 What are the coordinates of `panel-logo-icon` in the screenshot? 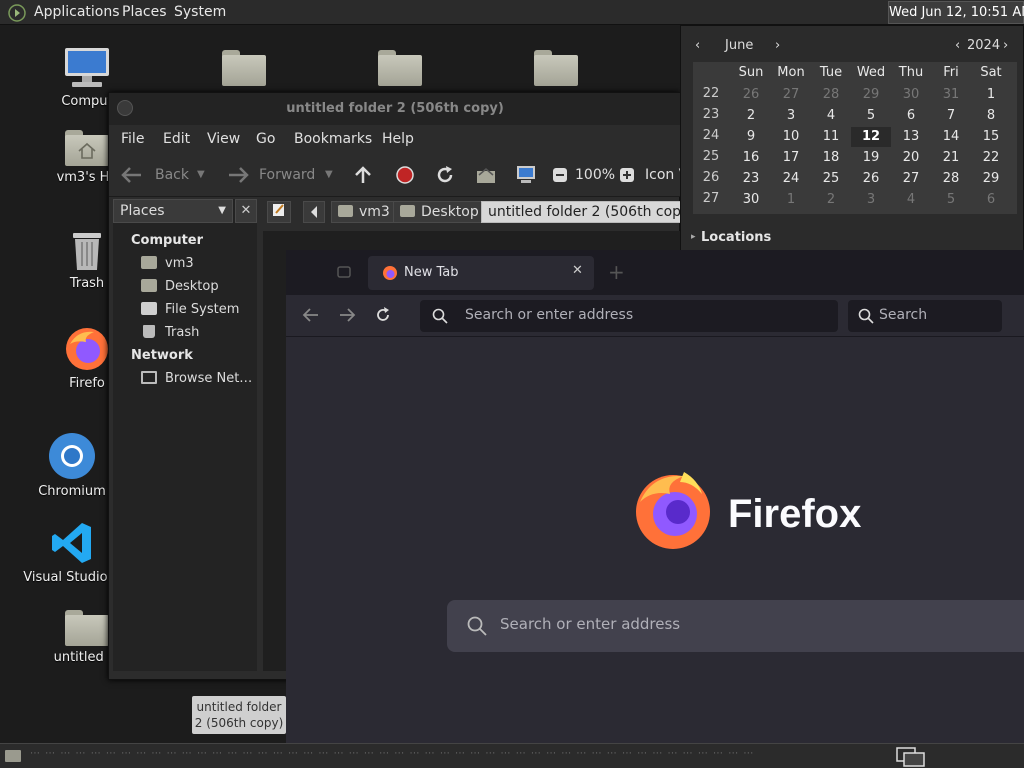 It's located at (17, 13).